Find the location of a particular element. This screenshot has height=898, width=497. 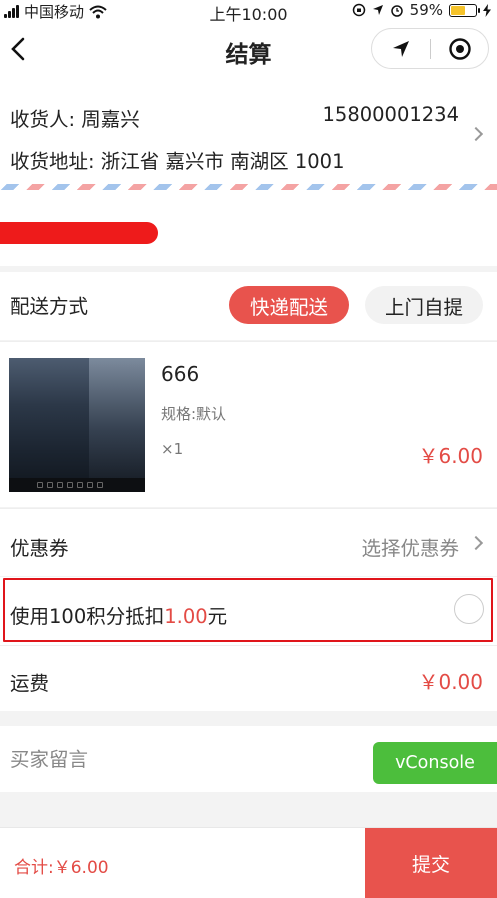

thumbnail-reflection is located at coordinates (117, 418).